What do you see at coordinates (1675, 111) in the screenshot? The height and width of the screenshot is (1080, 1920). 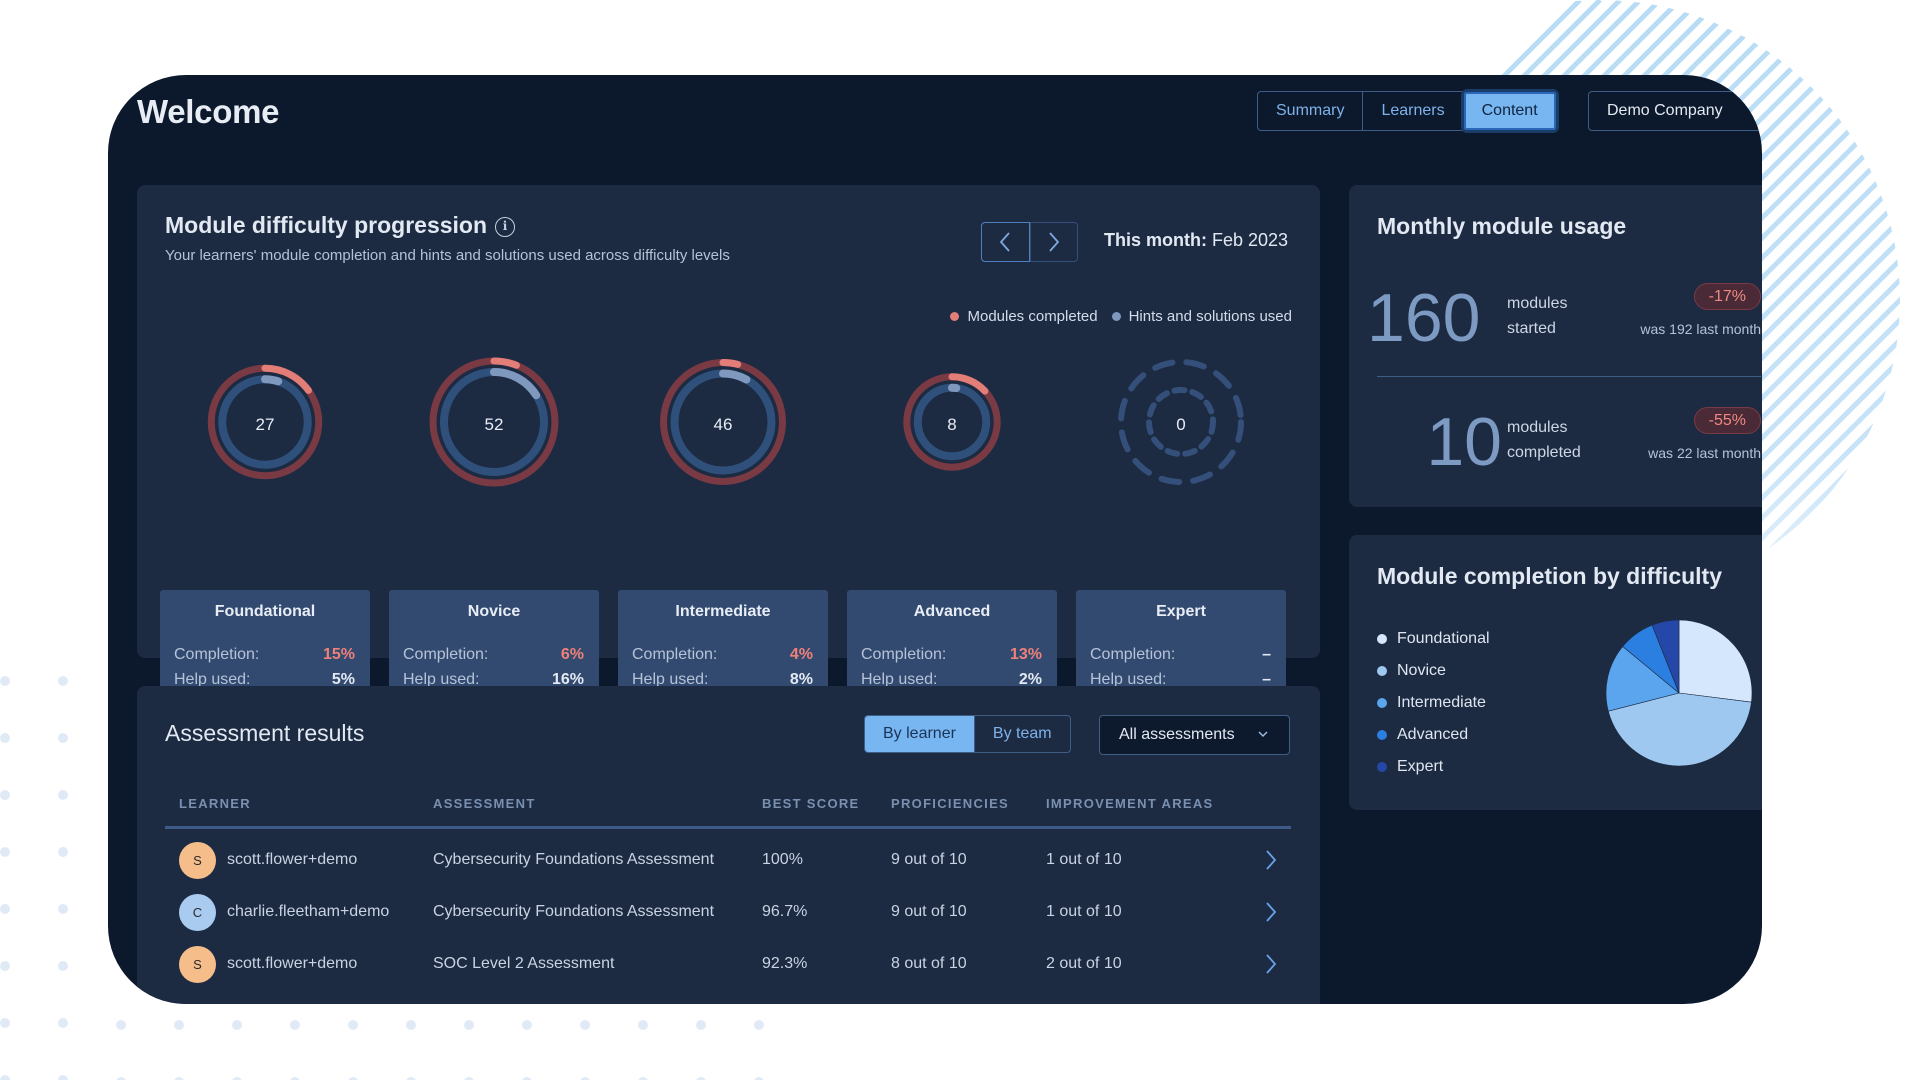 I see `company-select: Demo Company` at bounding box center [1675, 111].